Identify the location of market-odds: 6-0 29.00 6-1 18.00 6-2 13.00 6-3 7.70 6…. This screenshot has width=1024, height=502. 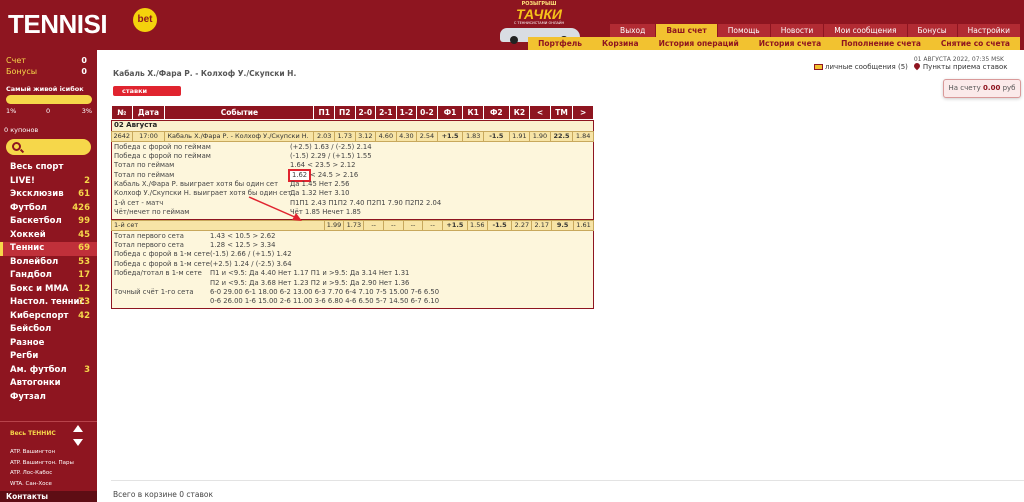
(324, 292).